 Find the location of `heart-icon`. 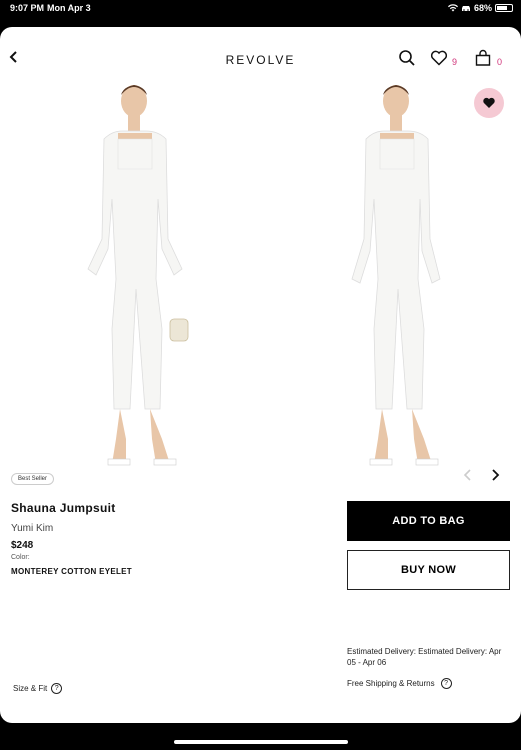

heart-icon is located at coordinates (439, 58).